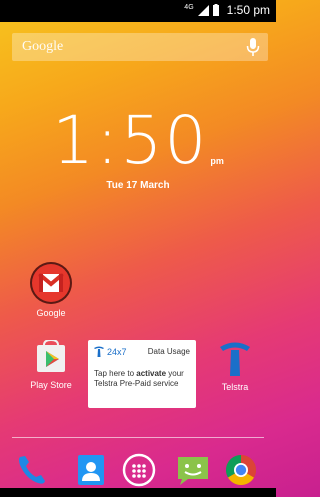 This screenshot has height=497, width=320. I want to click on navigation-bar, so click(138, 492).